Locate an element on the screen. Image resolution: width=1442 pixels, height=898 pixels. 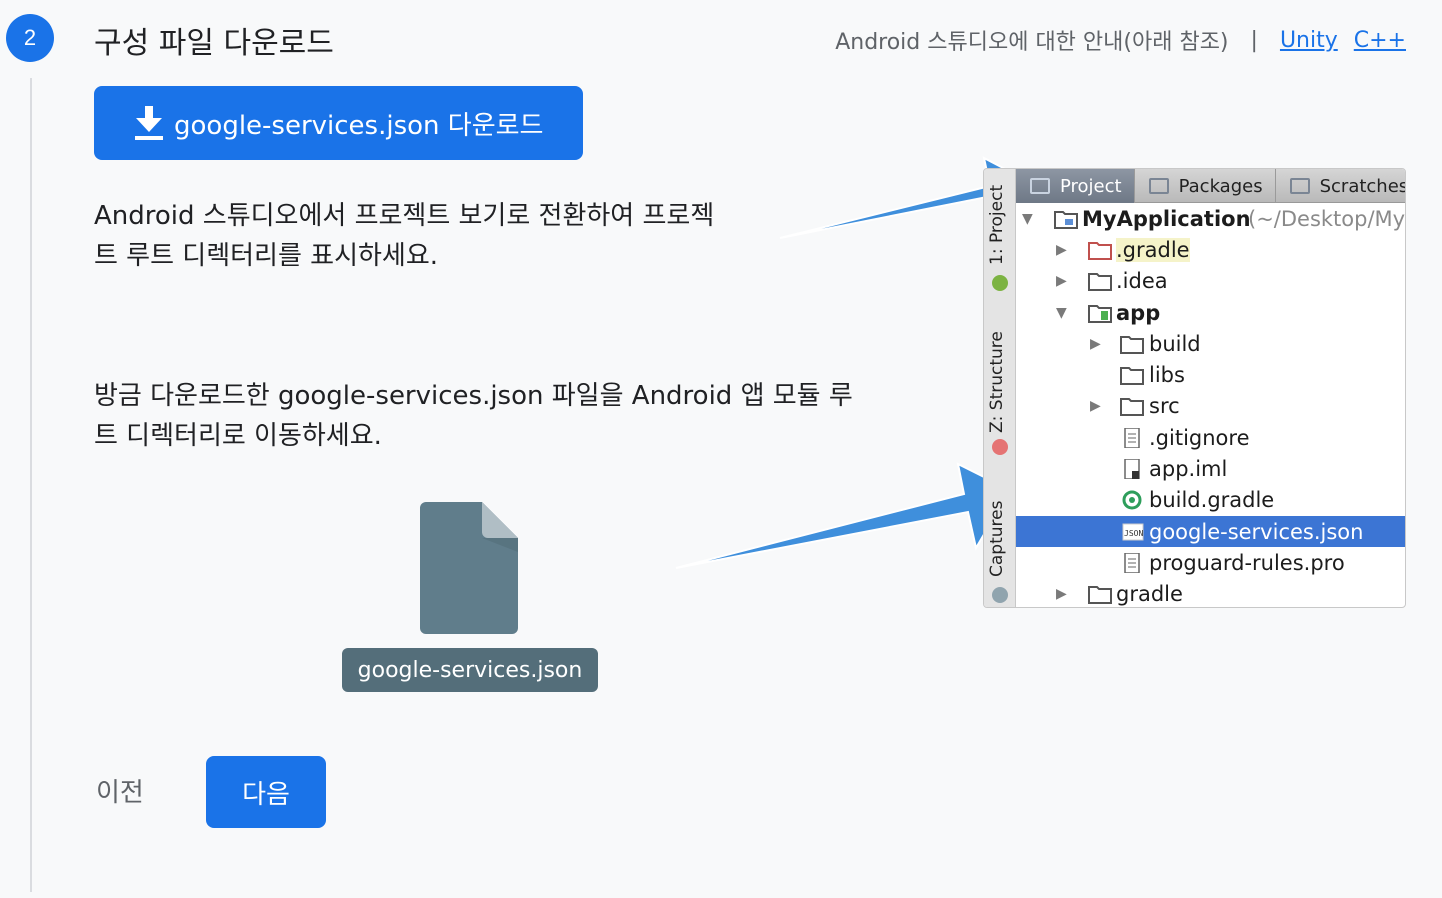
tree-row-google-services-json: JSON google-services.json is located at coordinates (1210, 531).